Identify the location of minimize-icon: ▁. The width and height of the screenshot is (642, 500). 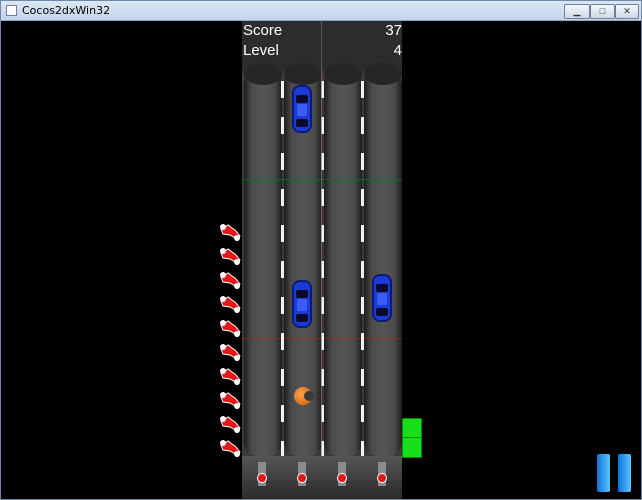
(577, 11).